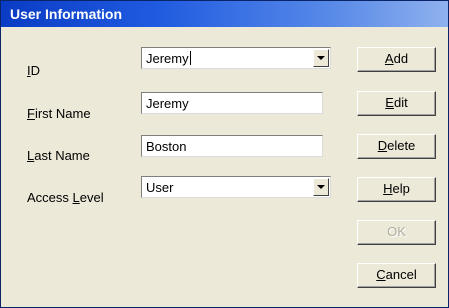  Describe the element at coordinates (167, 58) in the screenshot. I see `id-value: Jeremy` at that location.